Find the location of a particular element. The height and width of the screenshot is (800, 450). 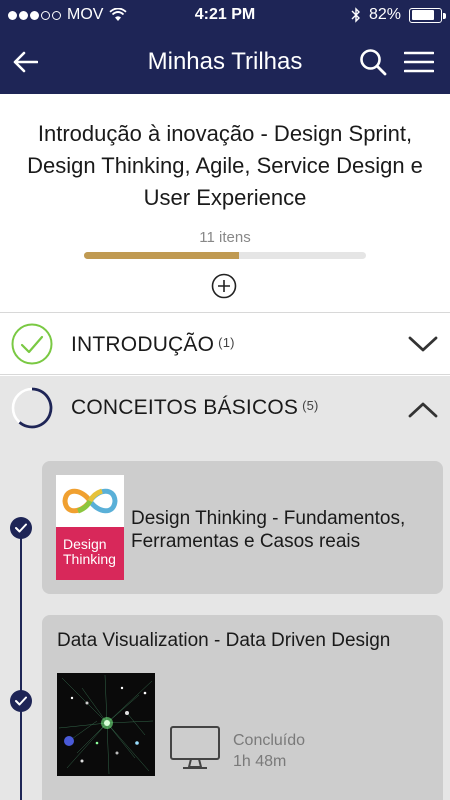

progress-ring-icon is located at coordinates (32, 408).